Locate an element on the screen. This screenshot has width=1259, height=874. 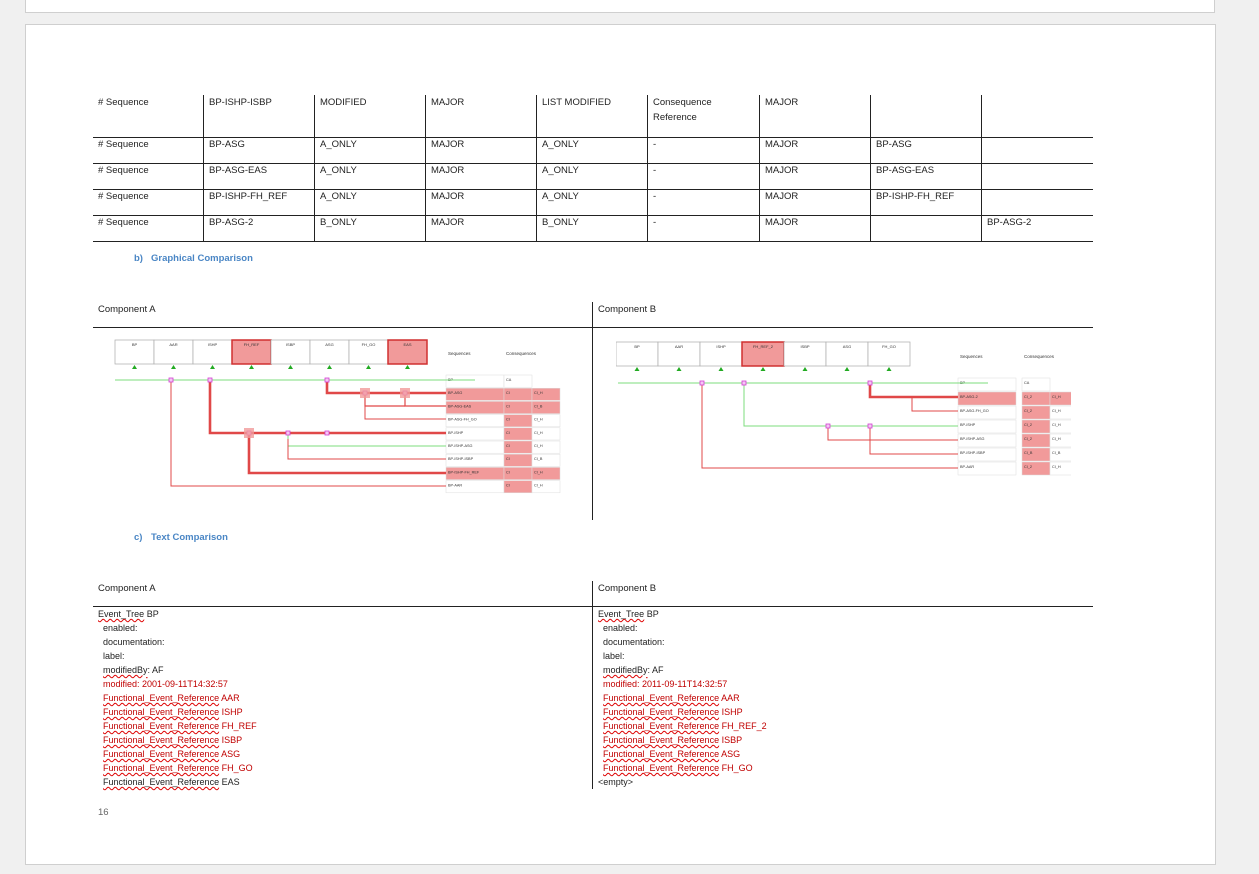
sequence-label: BP-ISHP is located at coordinates (968, 425).